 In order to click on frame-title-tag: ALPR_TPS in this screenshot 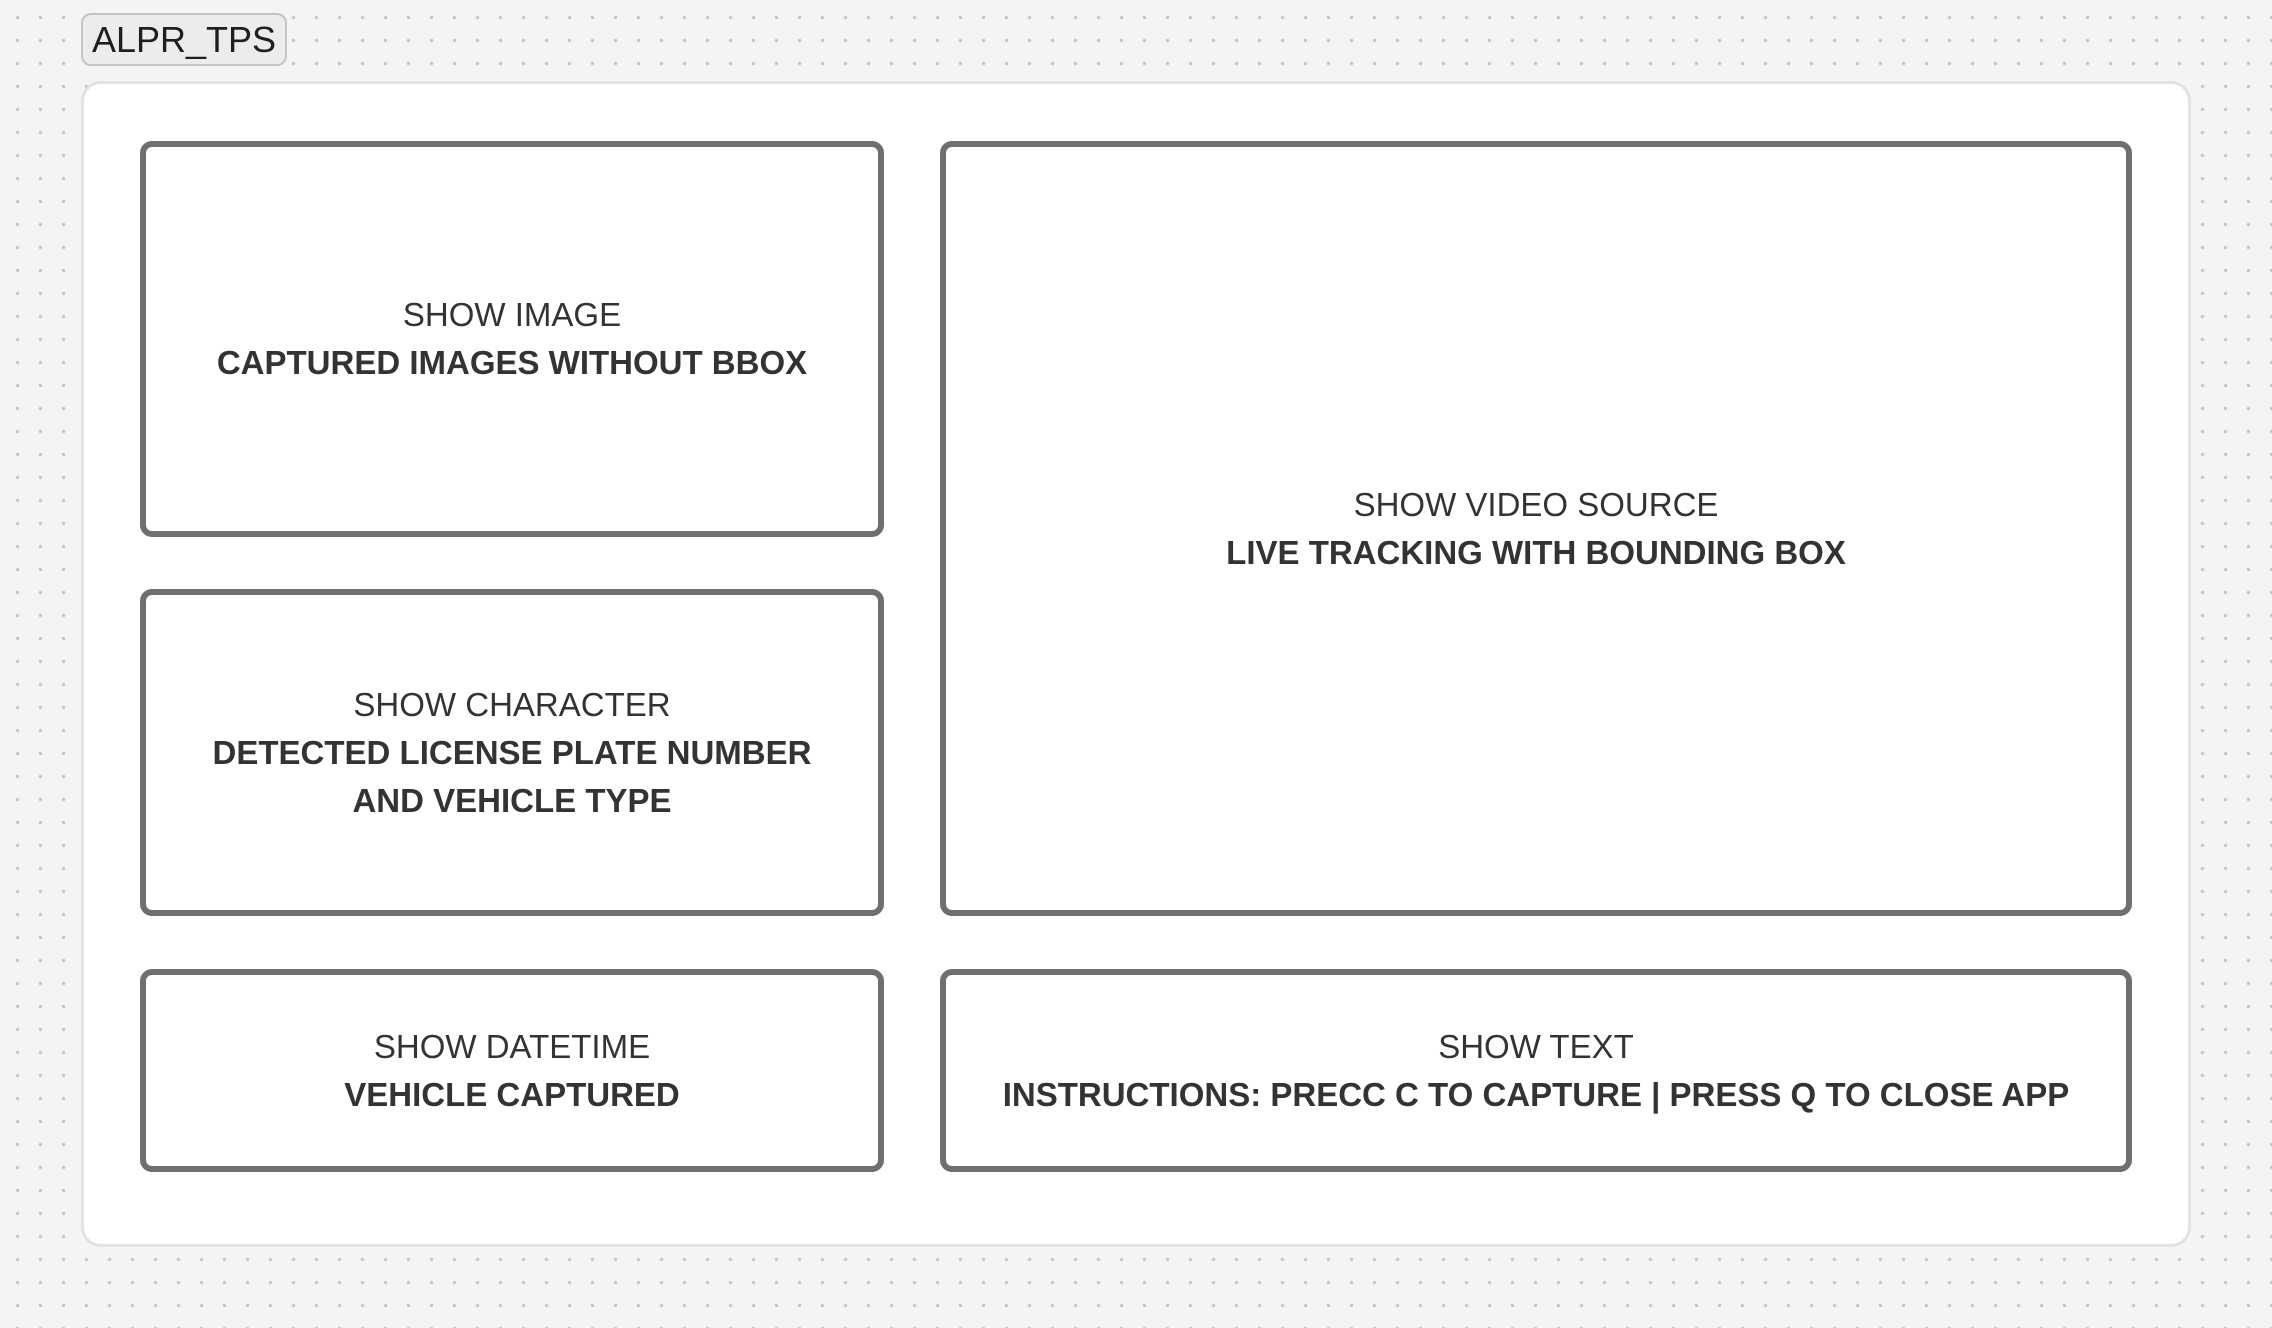, I will do `click(184, 39)`.